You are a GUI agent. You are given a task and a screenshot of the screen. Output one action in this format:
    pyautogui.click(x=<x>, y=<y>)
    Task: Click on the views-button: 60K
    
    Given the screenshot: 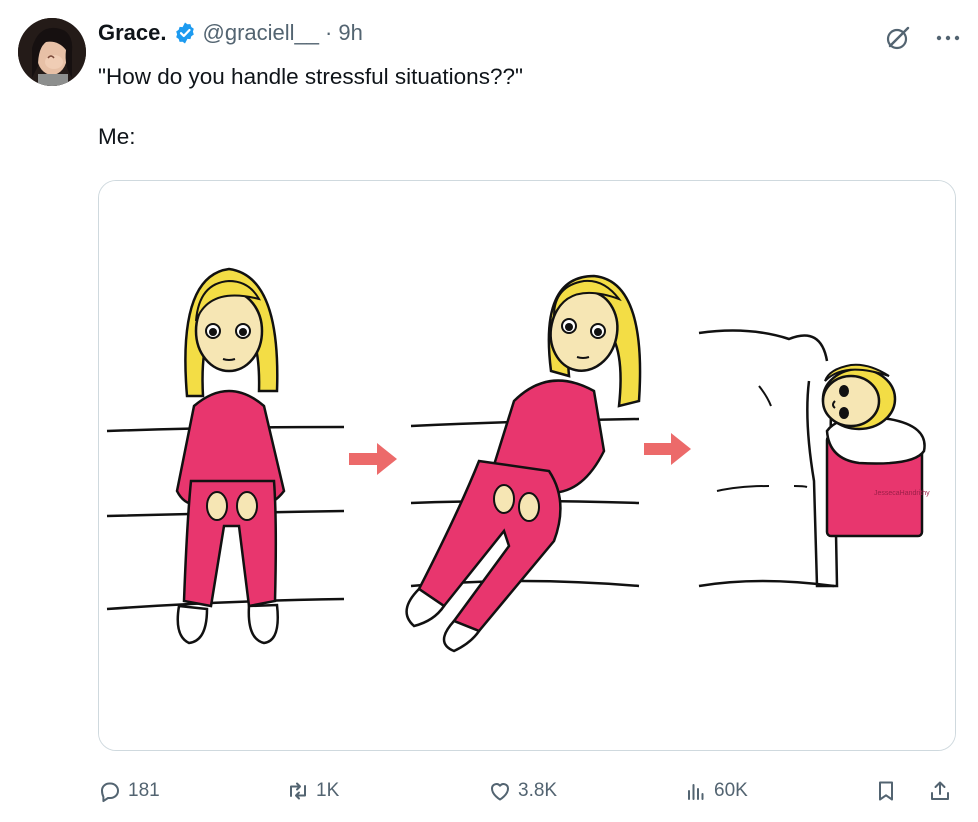 What is the action you would take?
    pyautogui.click(x=716, y=791)
    